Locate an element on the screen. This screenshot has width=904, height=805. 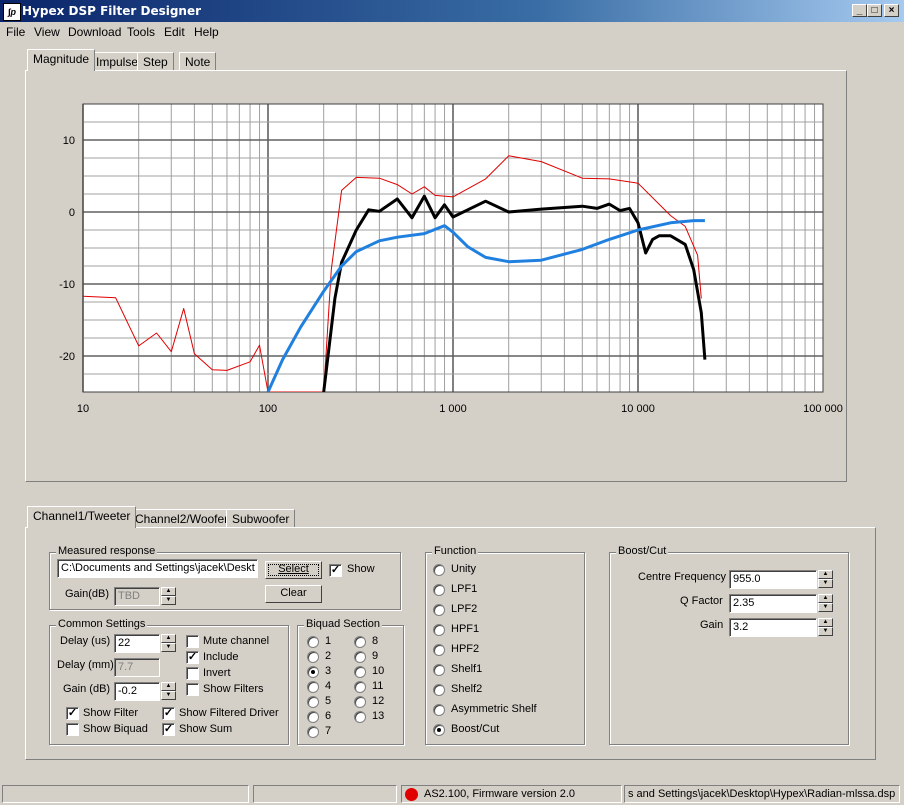
show-sum-checkbox: ✓ is located at coordinates (168, 729).